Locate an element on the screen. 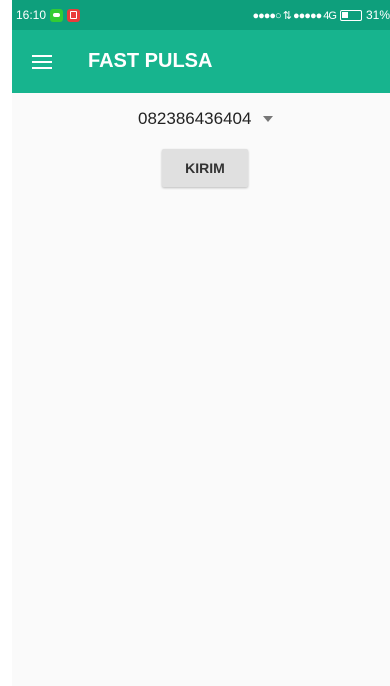 Image resolution: width=390 pixels, height=686 pixels. selected-phone-number: 082386436404 is located at coordinates (195, 118).